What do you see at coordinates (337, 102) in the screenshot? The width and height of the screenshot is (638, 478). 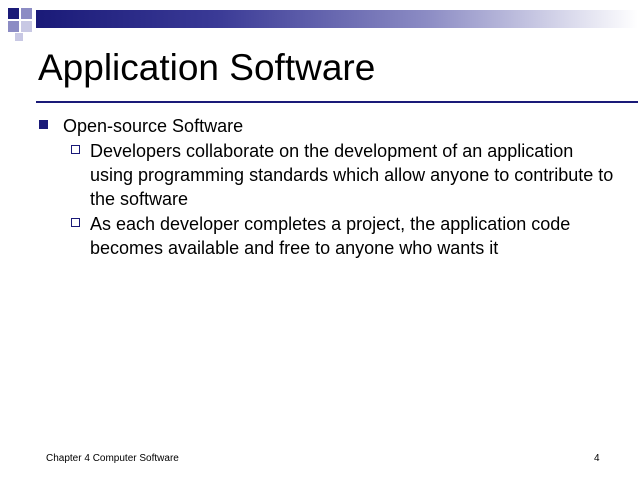 I see `title-divider` at bounding box center [337, 102].